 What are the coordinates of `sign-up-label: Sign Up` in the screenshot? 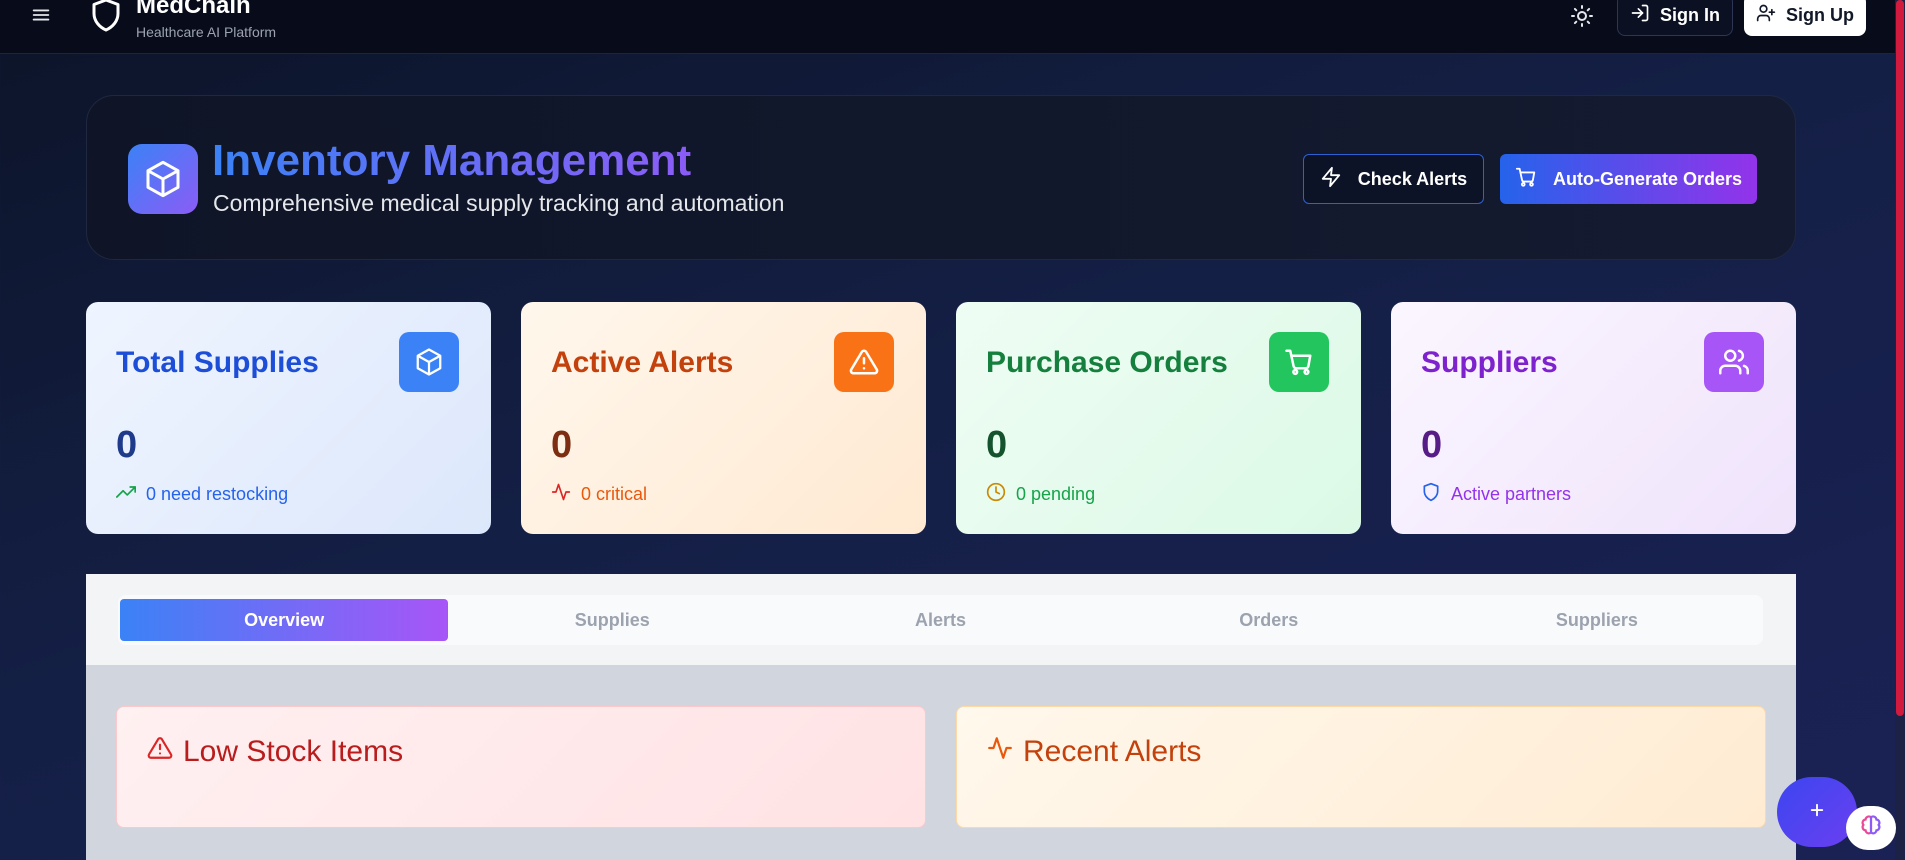 It's located at (1820, 14).